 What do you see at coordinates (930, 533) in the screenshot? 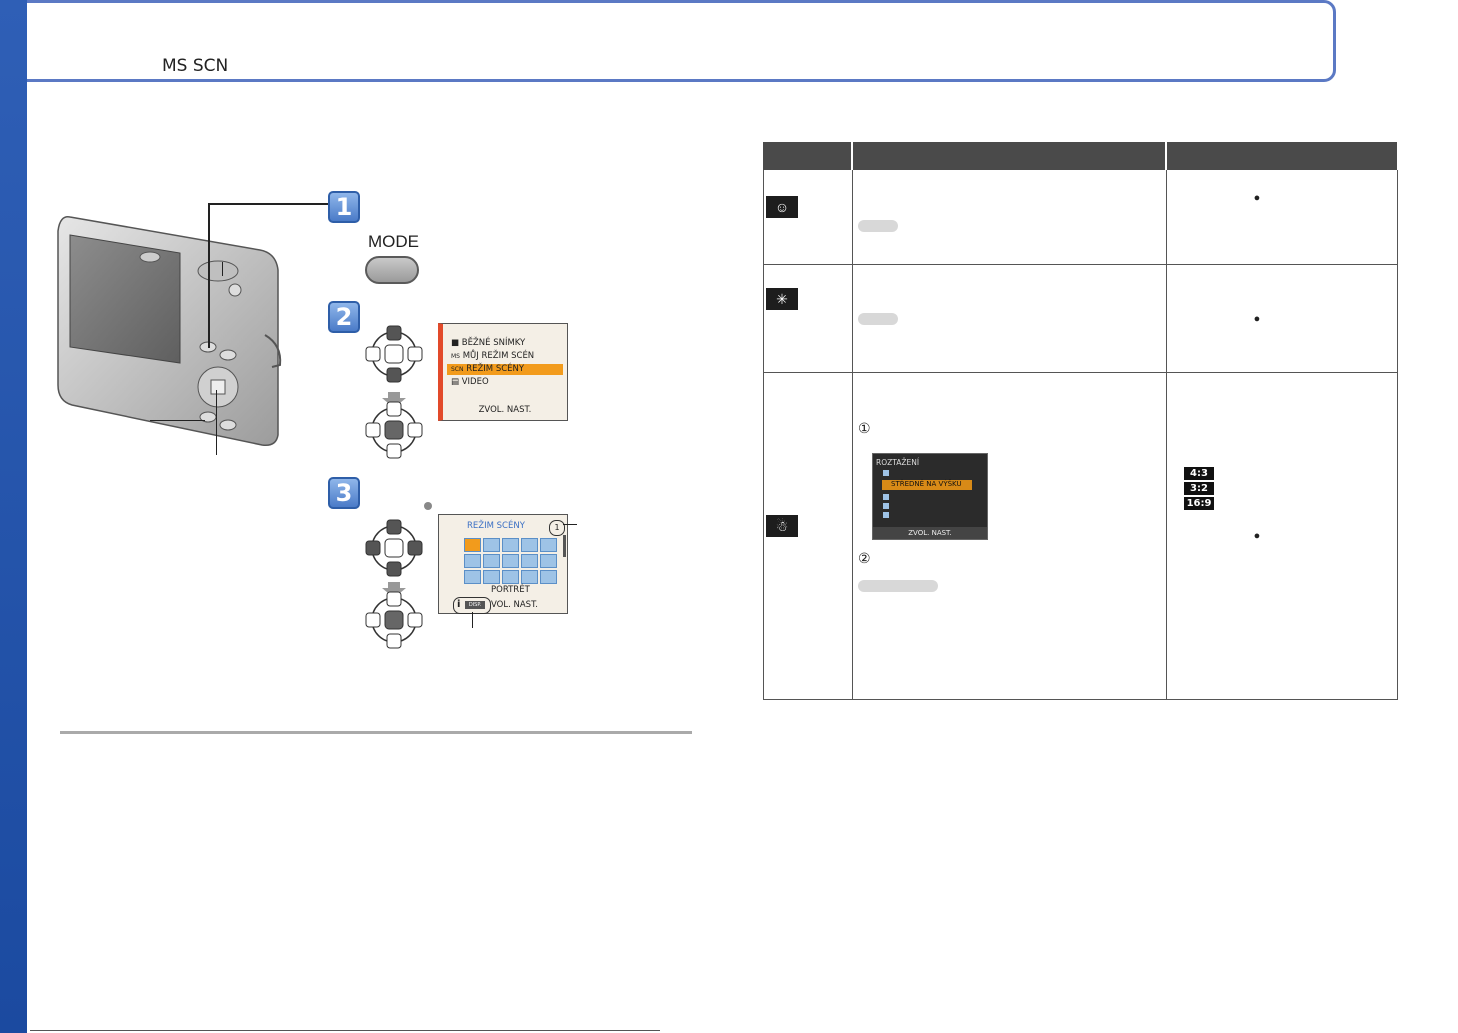
I see `stretch-footer: ZVOL. NAST.` at bounding box center [930, 533].